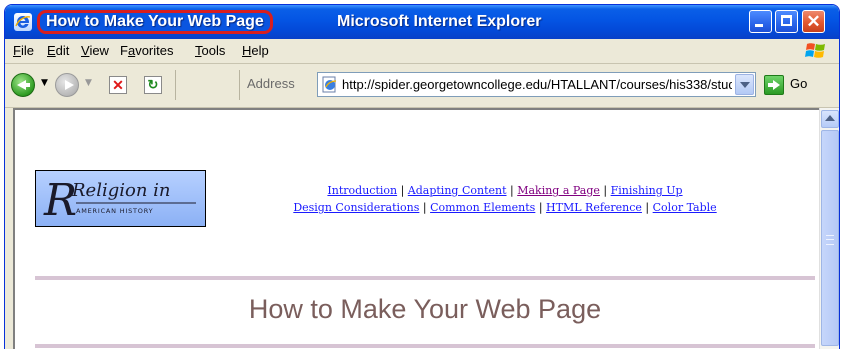 The image size is (845, 349). I want to click on menu-file: File, so click(23, 50).